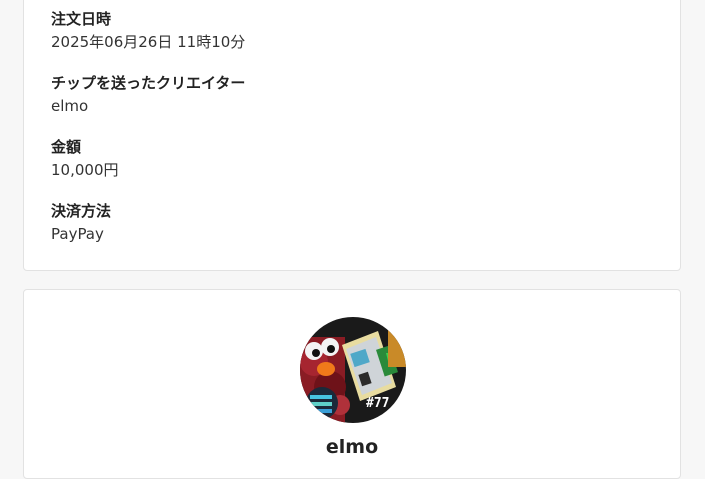 This screenshot has width=705, height=479. Describe the element at coordinates (81, 211) in the screenshot. I see `payment-method-label: 決済方法` at that location.